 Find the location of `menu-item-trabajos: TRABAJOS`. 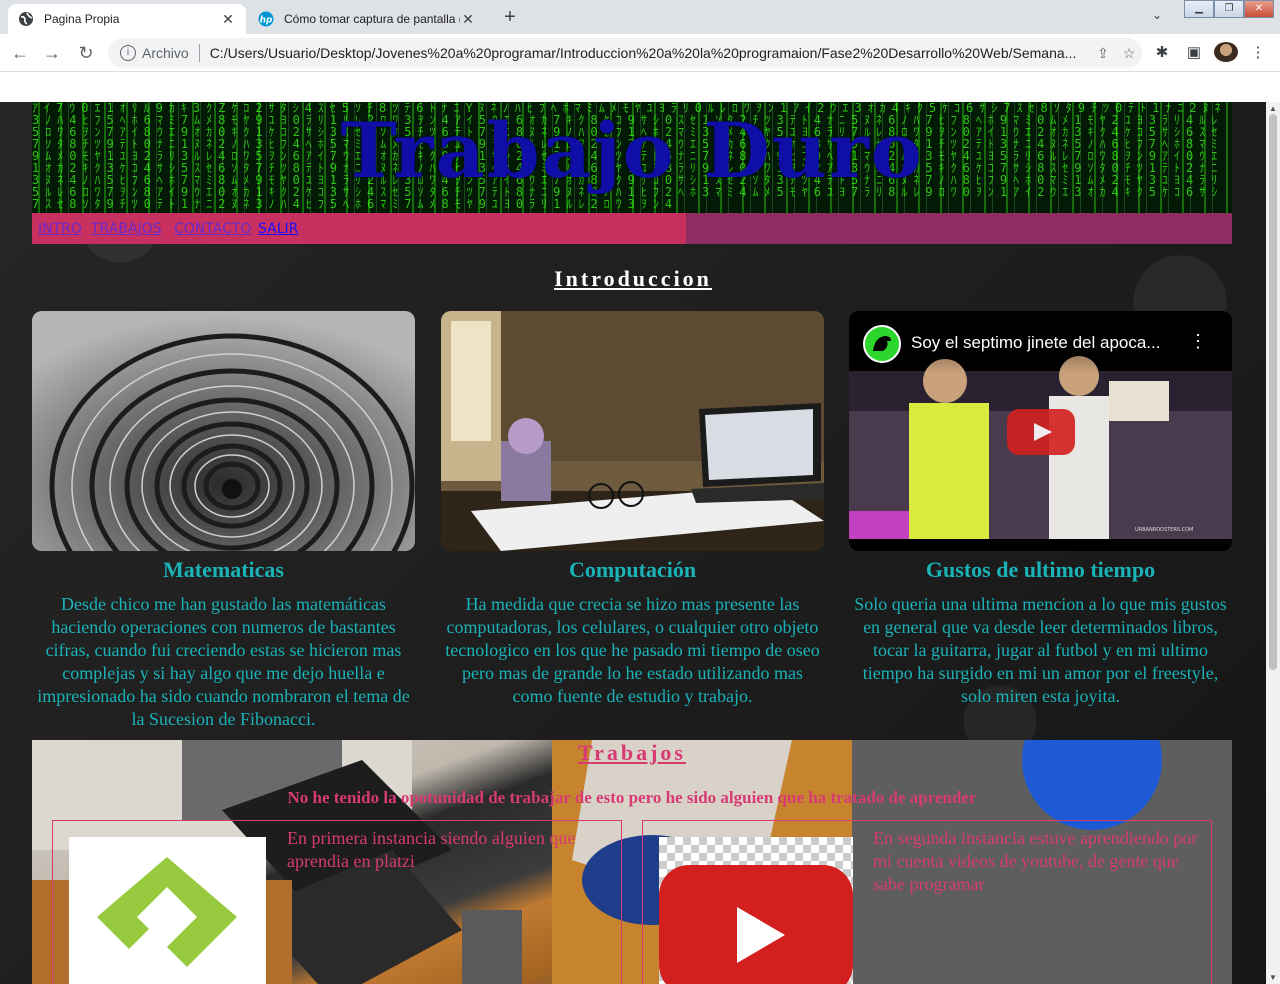

menu-item-trabajos: TRABAJOS is located at coordinates (126, 229).